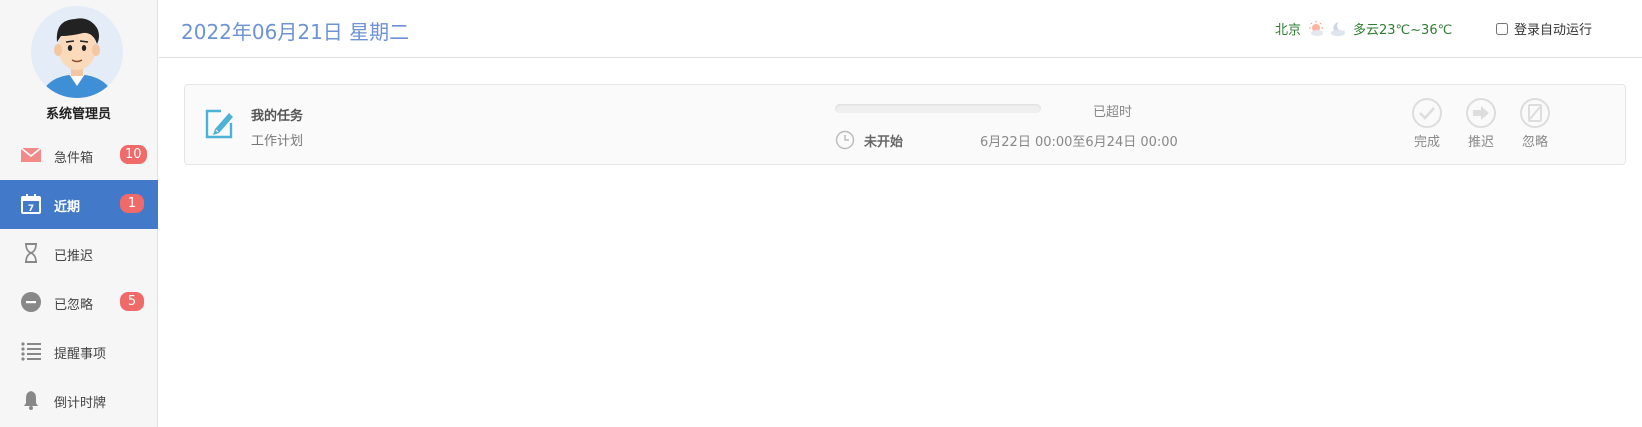  What do you see at coordinates (132, 203) in the screenshot?
I see `count-badge: 1` at bounding box center [132, 203].